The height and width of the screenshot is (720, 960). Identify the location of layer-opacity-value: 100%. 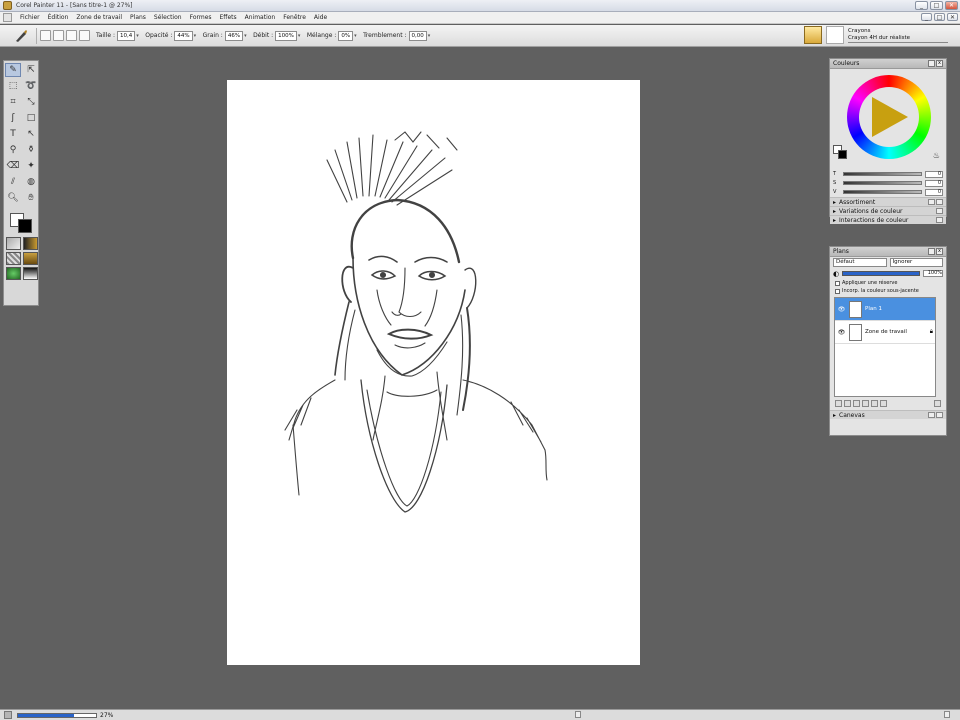
(933, 273).